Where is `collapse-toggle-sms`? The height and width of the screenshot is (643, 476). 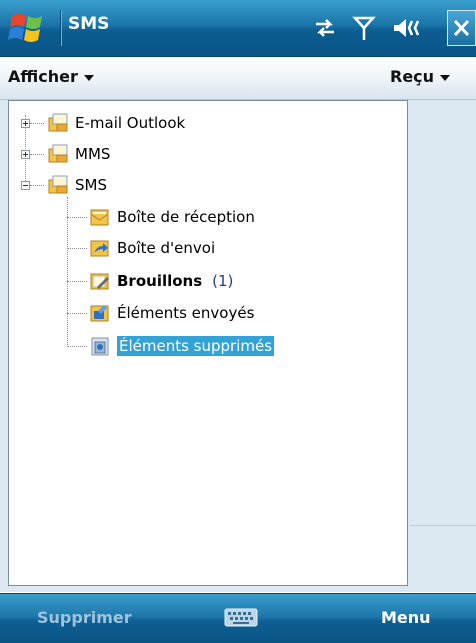
collapse-toggle-sms is located at coordinates (25, 185).